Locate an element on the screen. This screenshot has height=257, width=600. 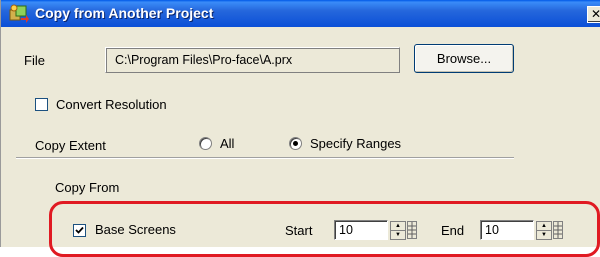
end-spin-buttons: ▲ ▼ is located at coordinates (544, 230).